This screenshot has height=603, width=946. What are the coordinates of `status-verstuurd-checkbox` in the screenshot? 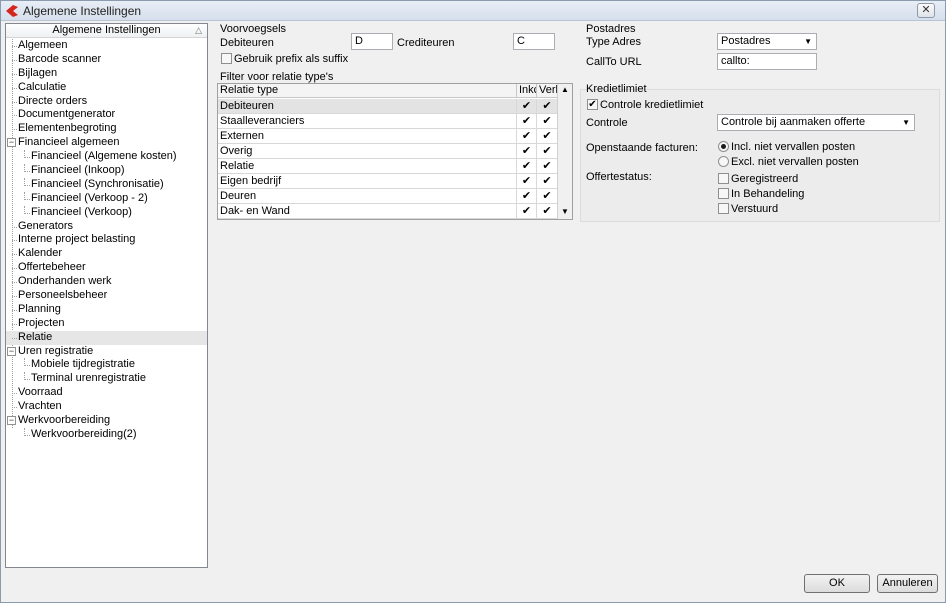 It's located at (723, 208).